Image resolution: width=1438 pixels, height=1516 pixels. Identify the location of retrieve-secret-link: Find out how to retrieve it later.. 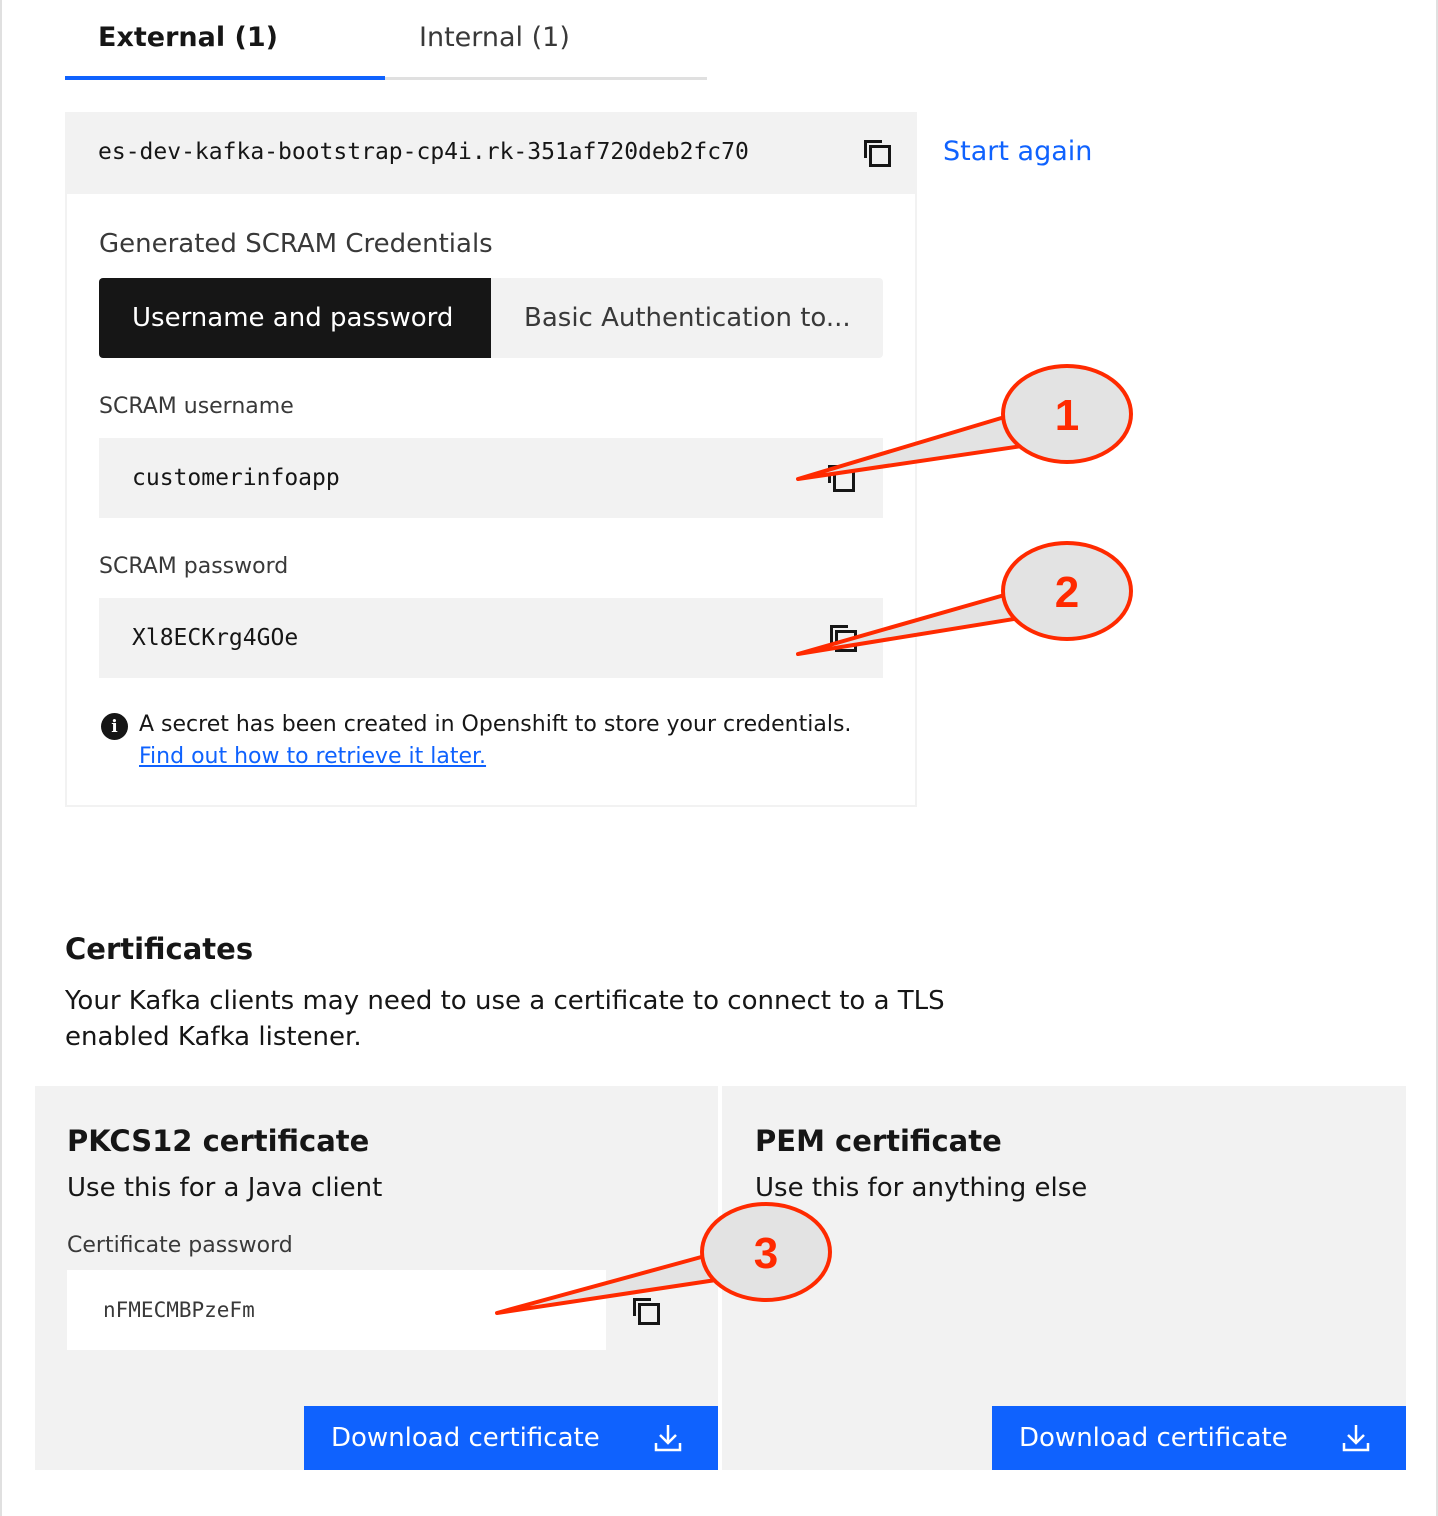
(312, 756).